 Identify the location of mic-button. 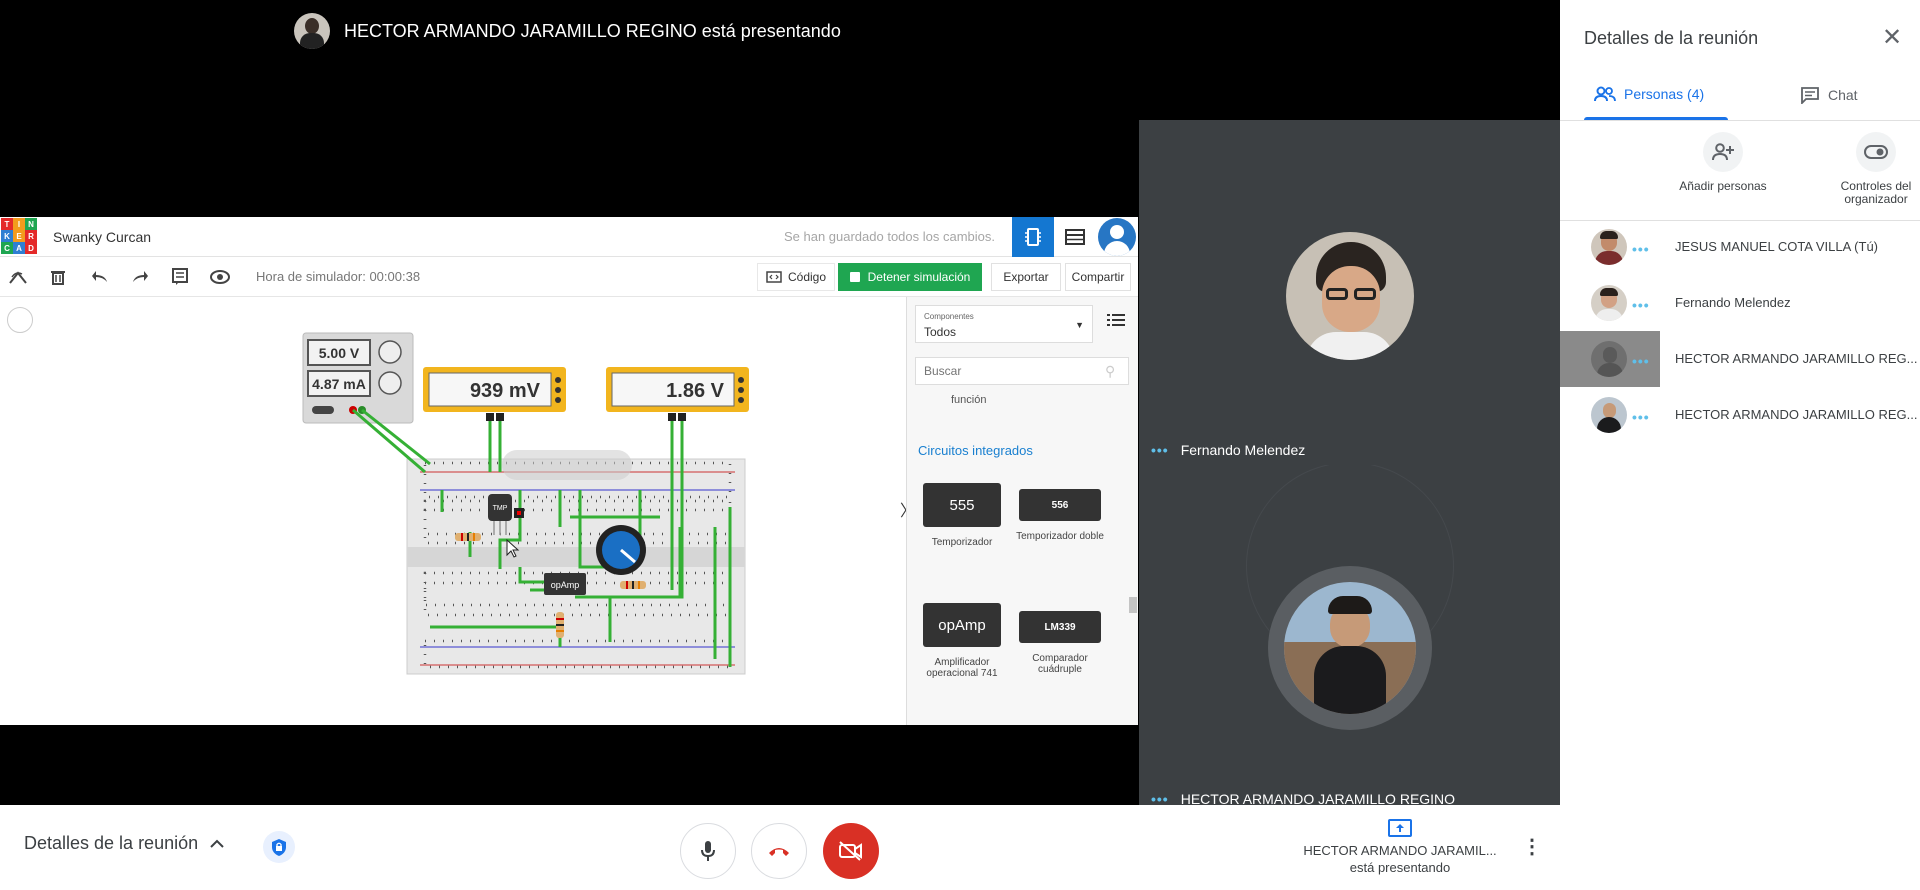
(708, 851).